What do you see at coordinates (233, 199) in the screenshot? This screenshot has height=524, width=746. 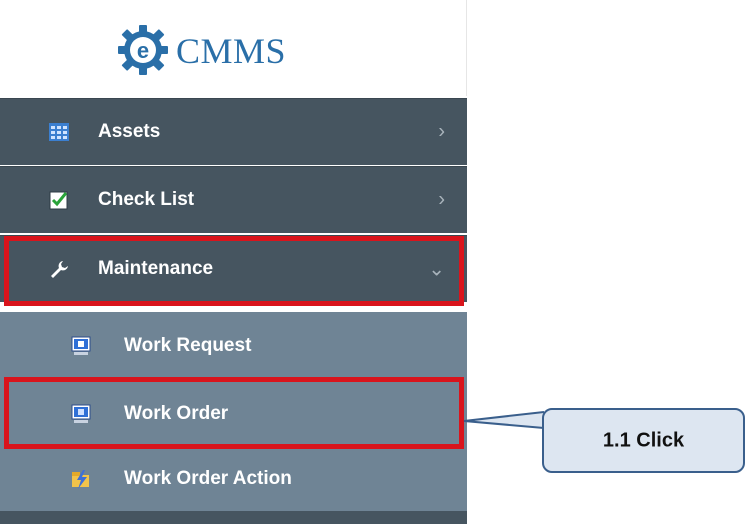 I see `nav-item-check-list: Check List ›` at bounding box center [233, 199].